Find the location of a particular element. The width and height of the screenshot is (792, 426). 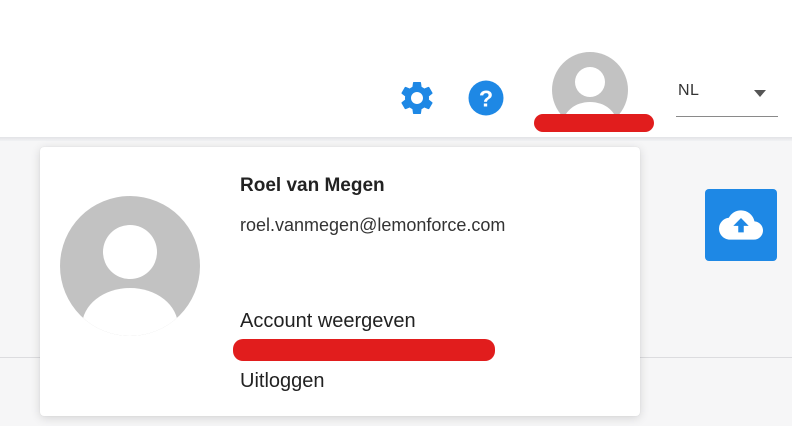

account-highlight-mark is located at coordinates (364, 350).